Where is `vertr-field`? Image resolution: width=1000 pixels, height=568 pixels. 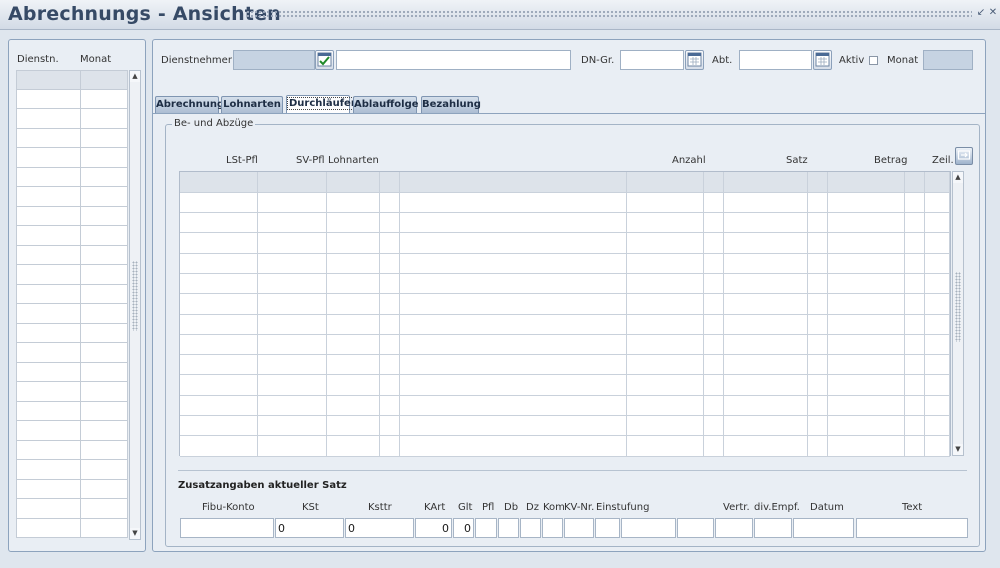 vertr-field is located at coordinates (734, 528).